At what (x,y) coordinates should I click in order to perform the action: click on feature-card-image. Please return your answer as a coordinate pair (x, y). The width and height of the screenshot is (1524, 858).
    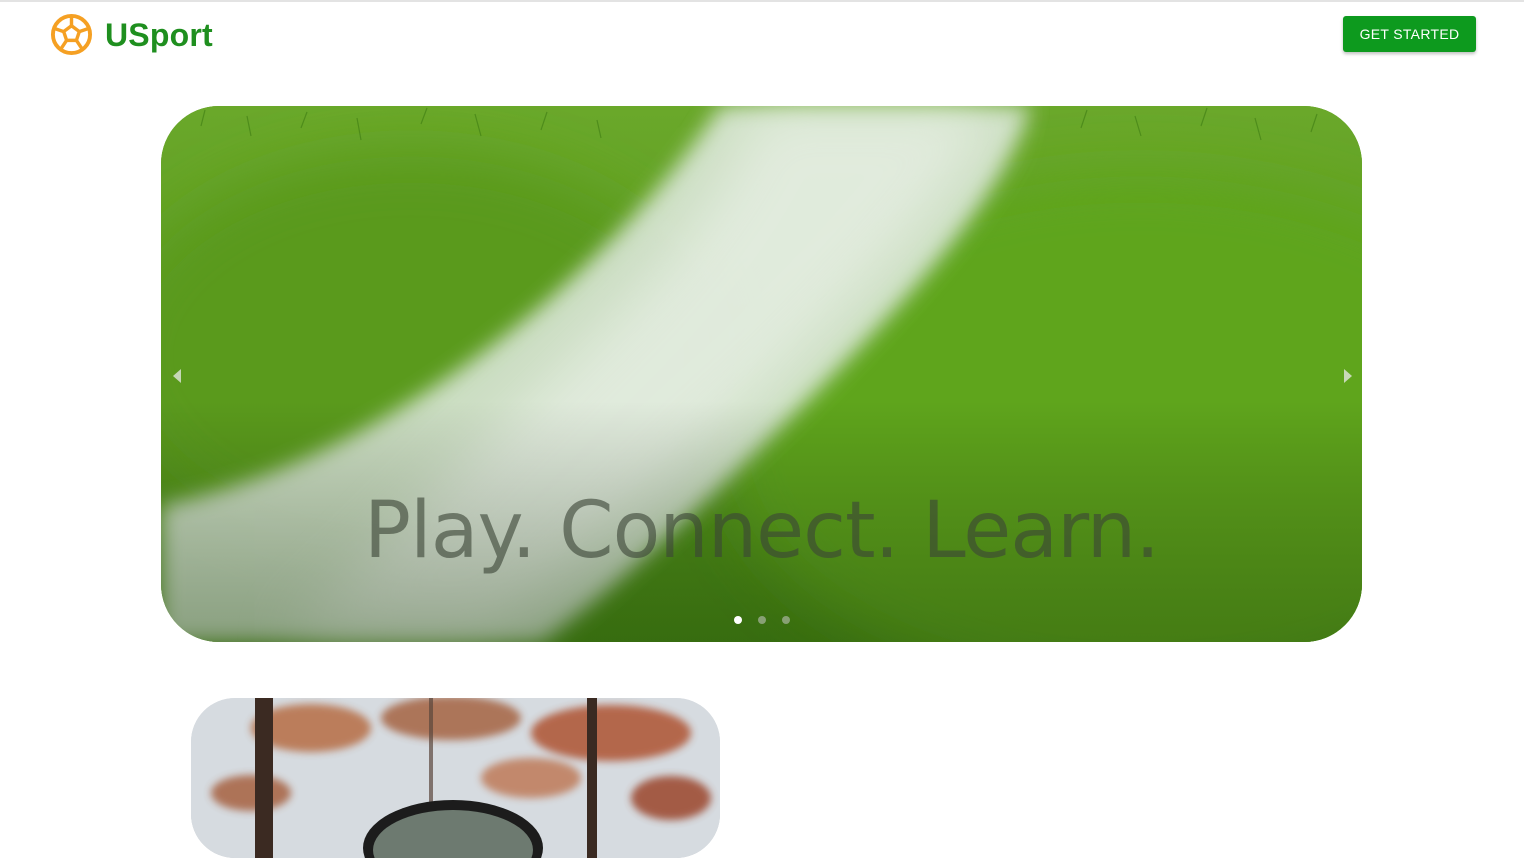
    Looking at the image, I should click on (455, 778).